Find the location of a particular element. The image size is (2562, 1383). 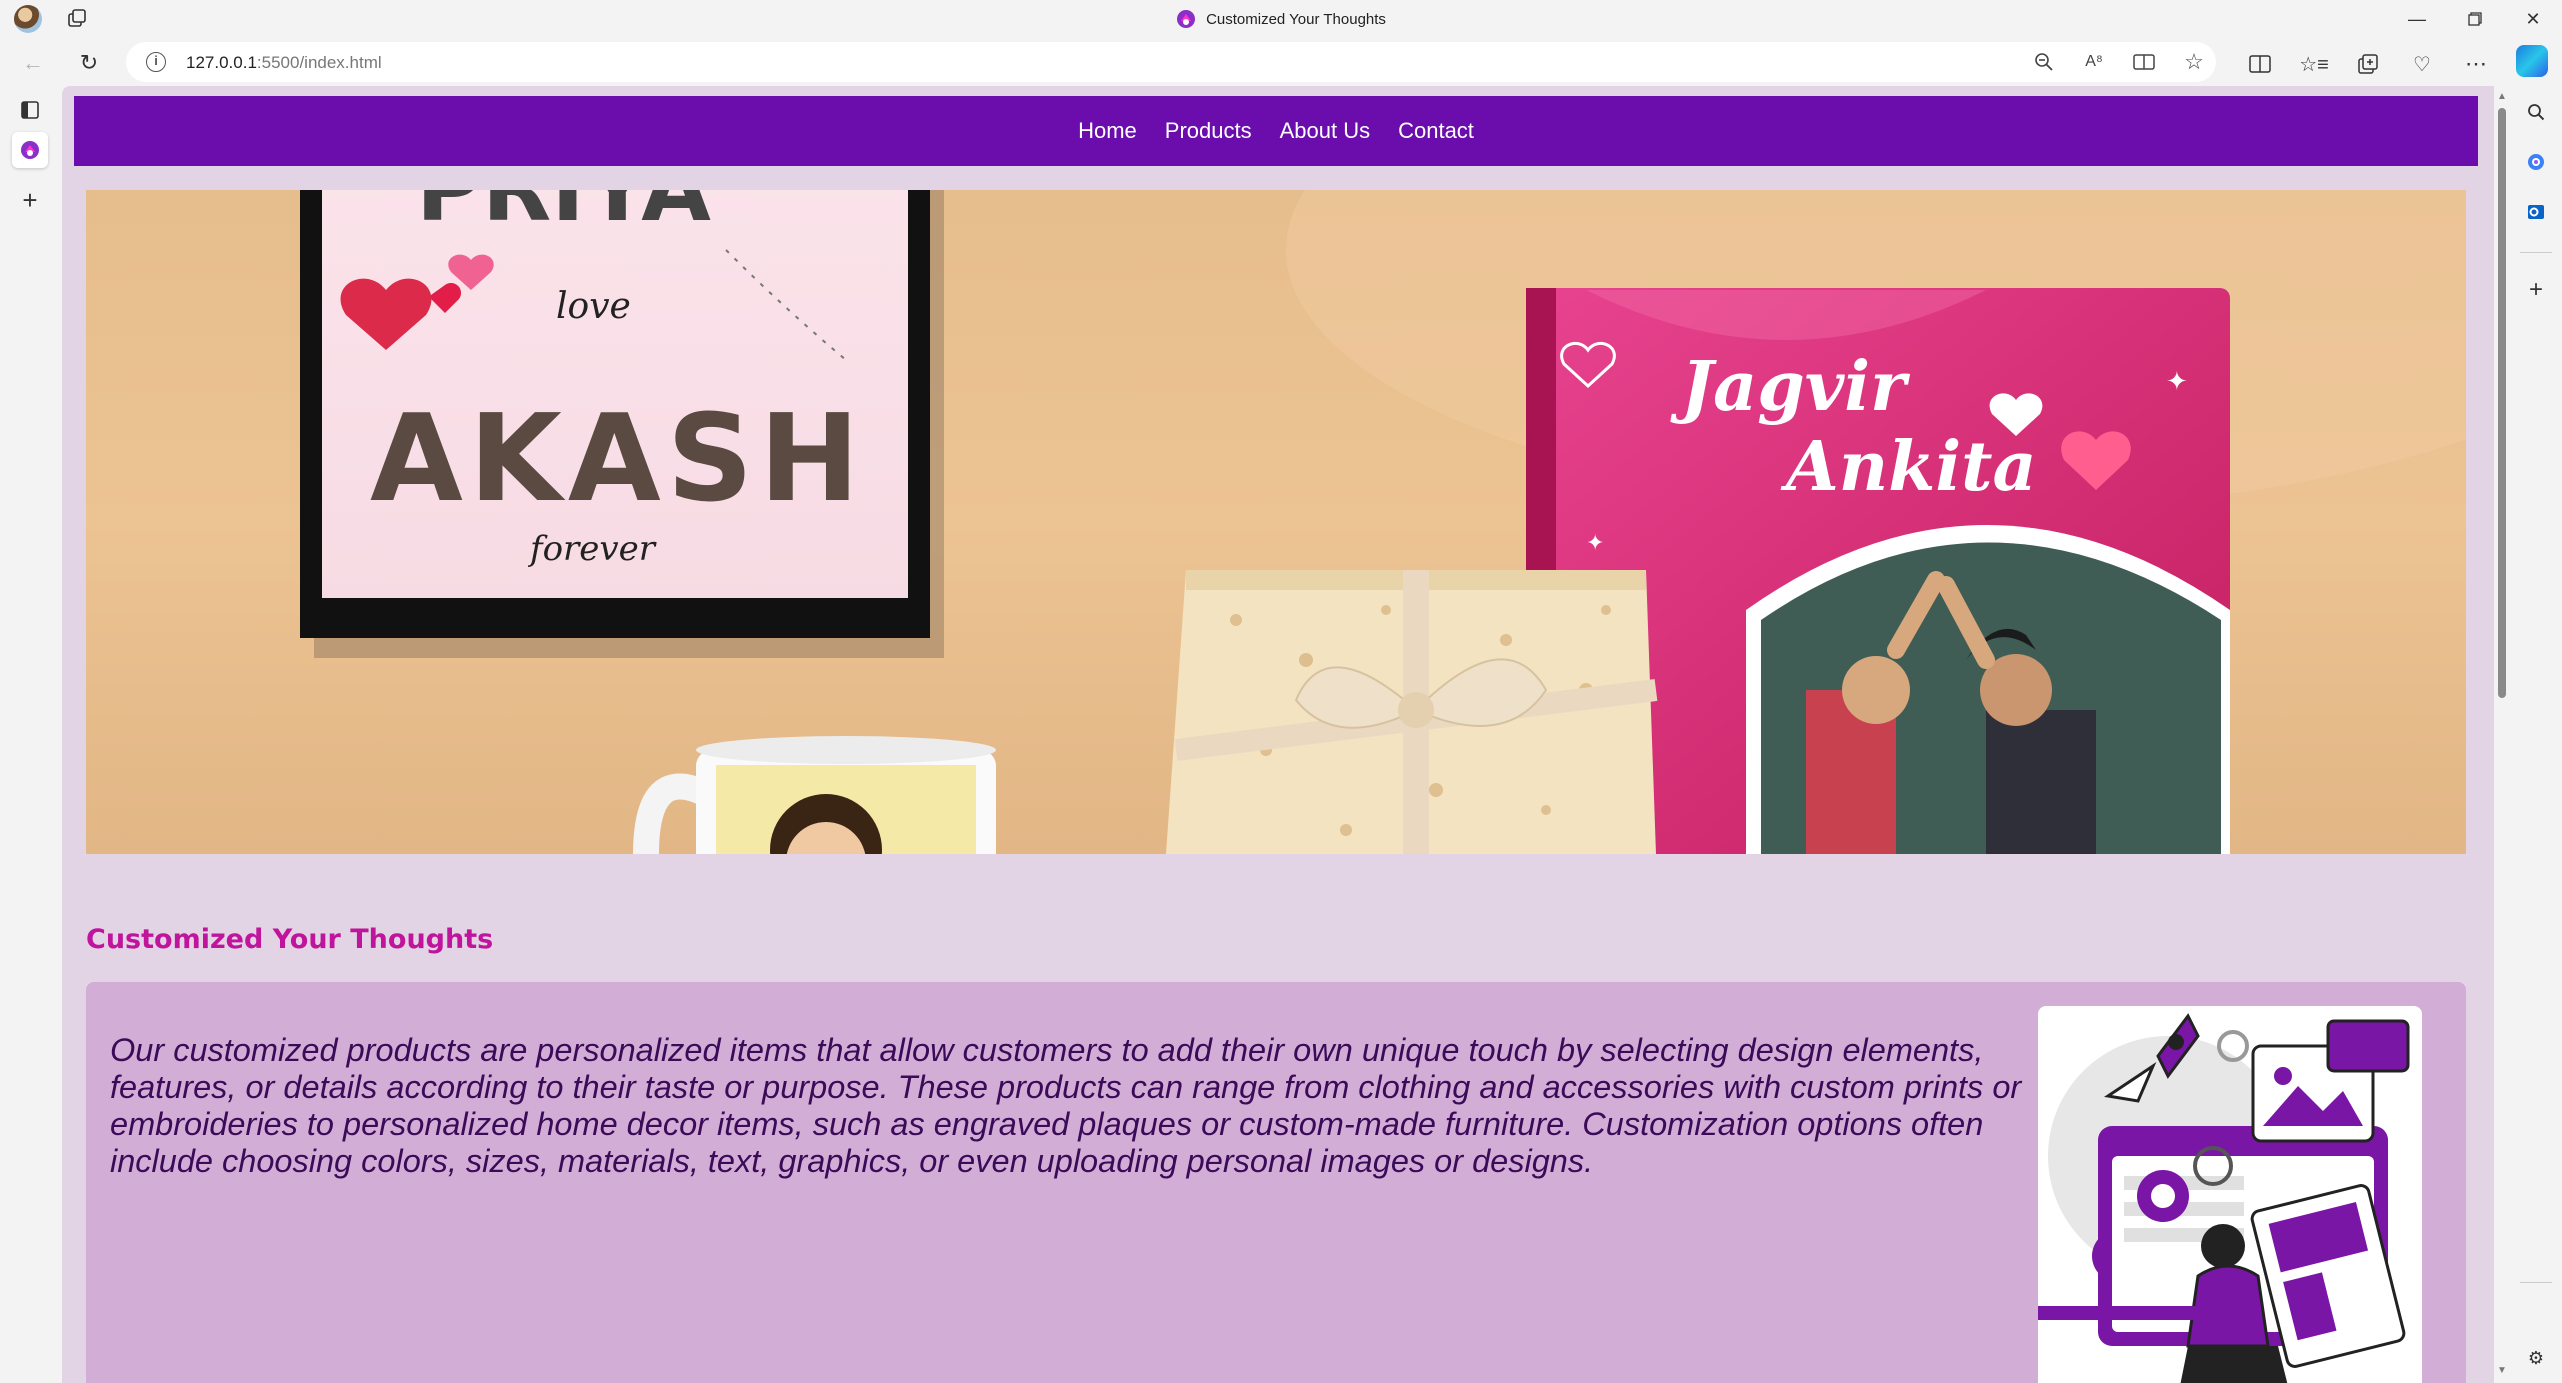

scroll-down-icon: ▼ is located at coordinates (2502, 1371).